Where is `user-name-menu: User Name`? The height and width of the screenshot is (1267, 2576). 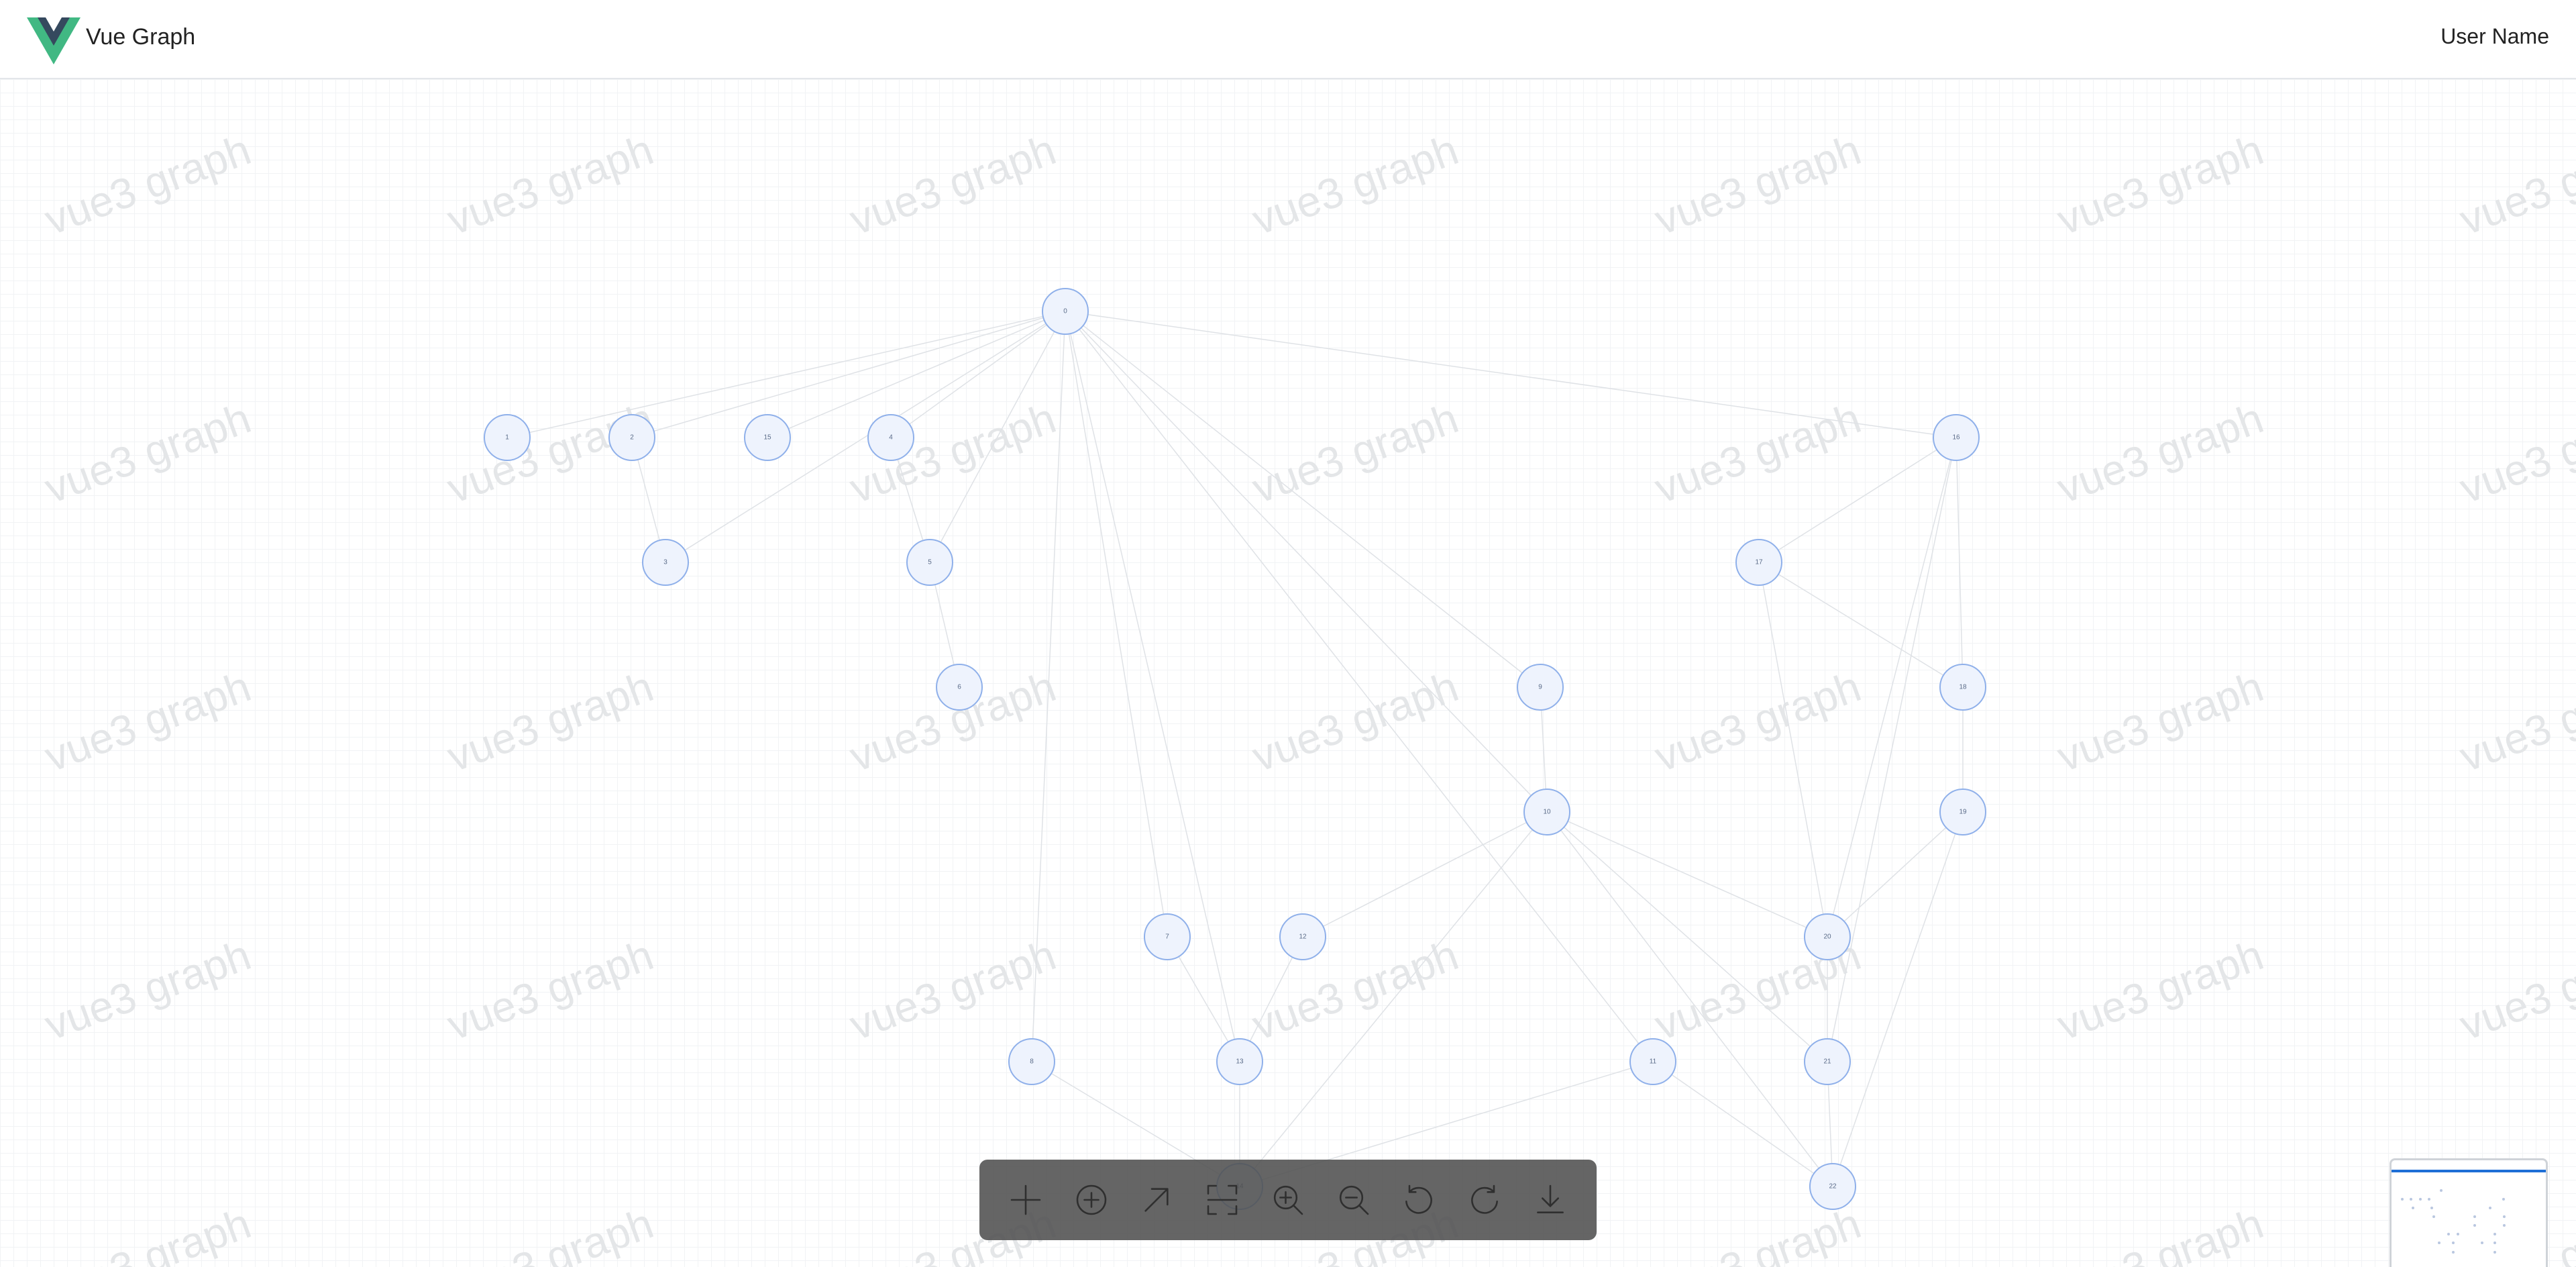 user-name-menu: User Name is located at coordinates (2494, 36).